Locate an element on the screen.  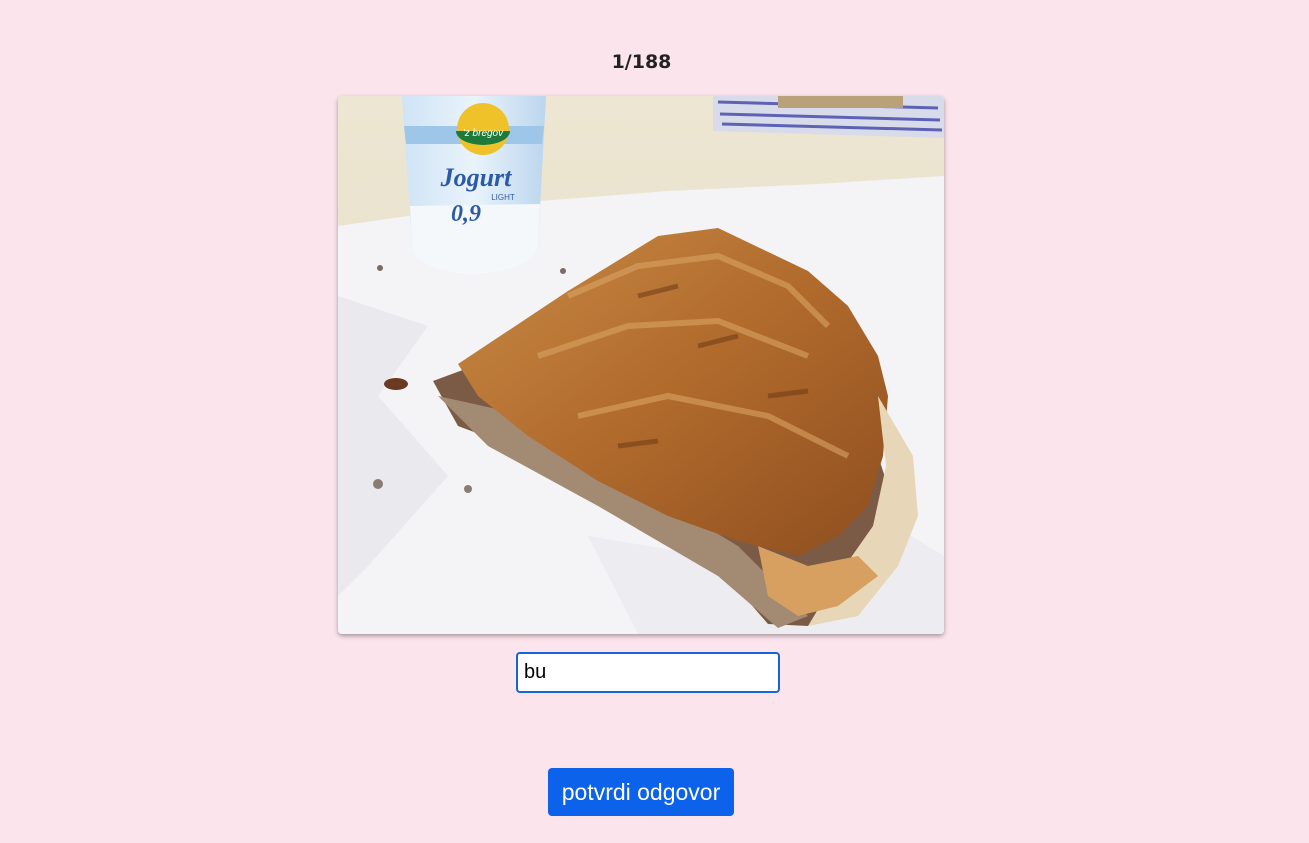
cup-fat-text: 0,9 is located at coordinates (466, 214).